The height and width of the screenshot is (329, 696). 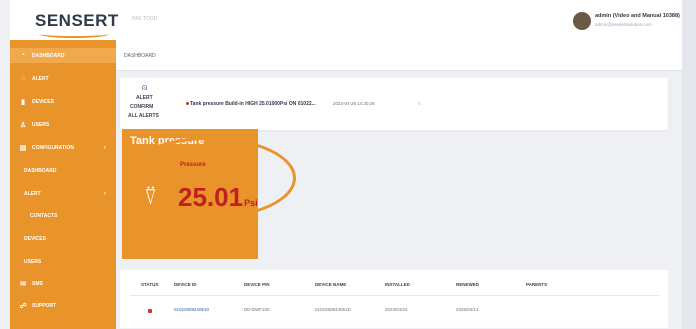 What do you see at coordinates (143, 116) in the screenshot?
I see `all-alerts-label: ALL ALERTS` at bounding box center [143, 116].